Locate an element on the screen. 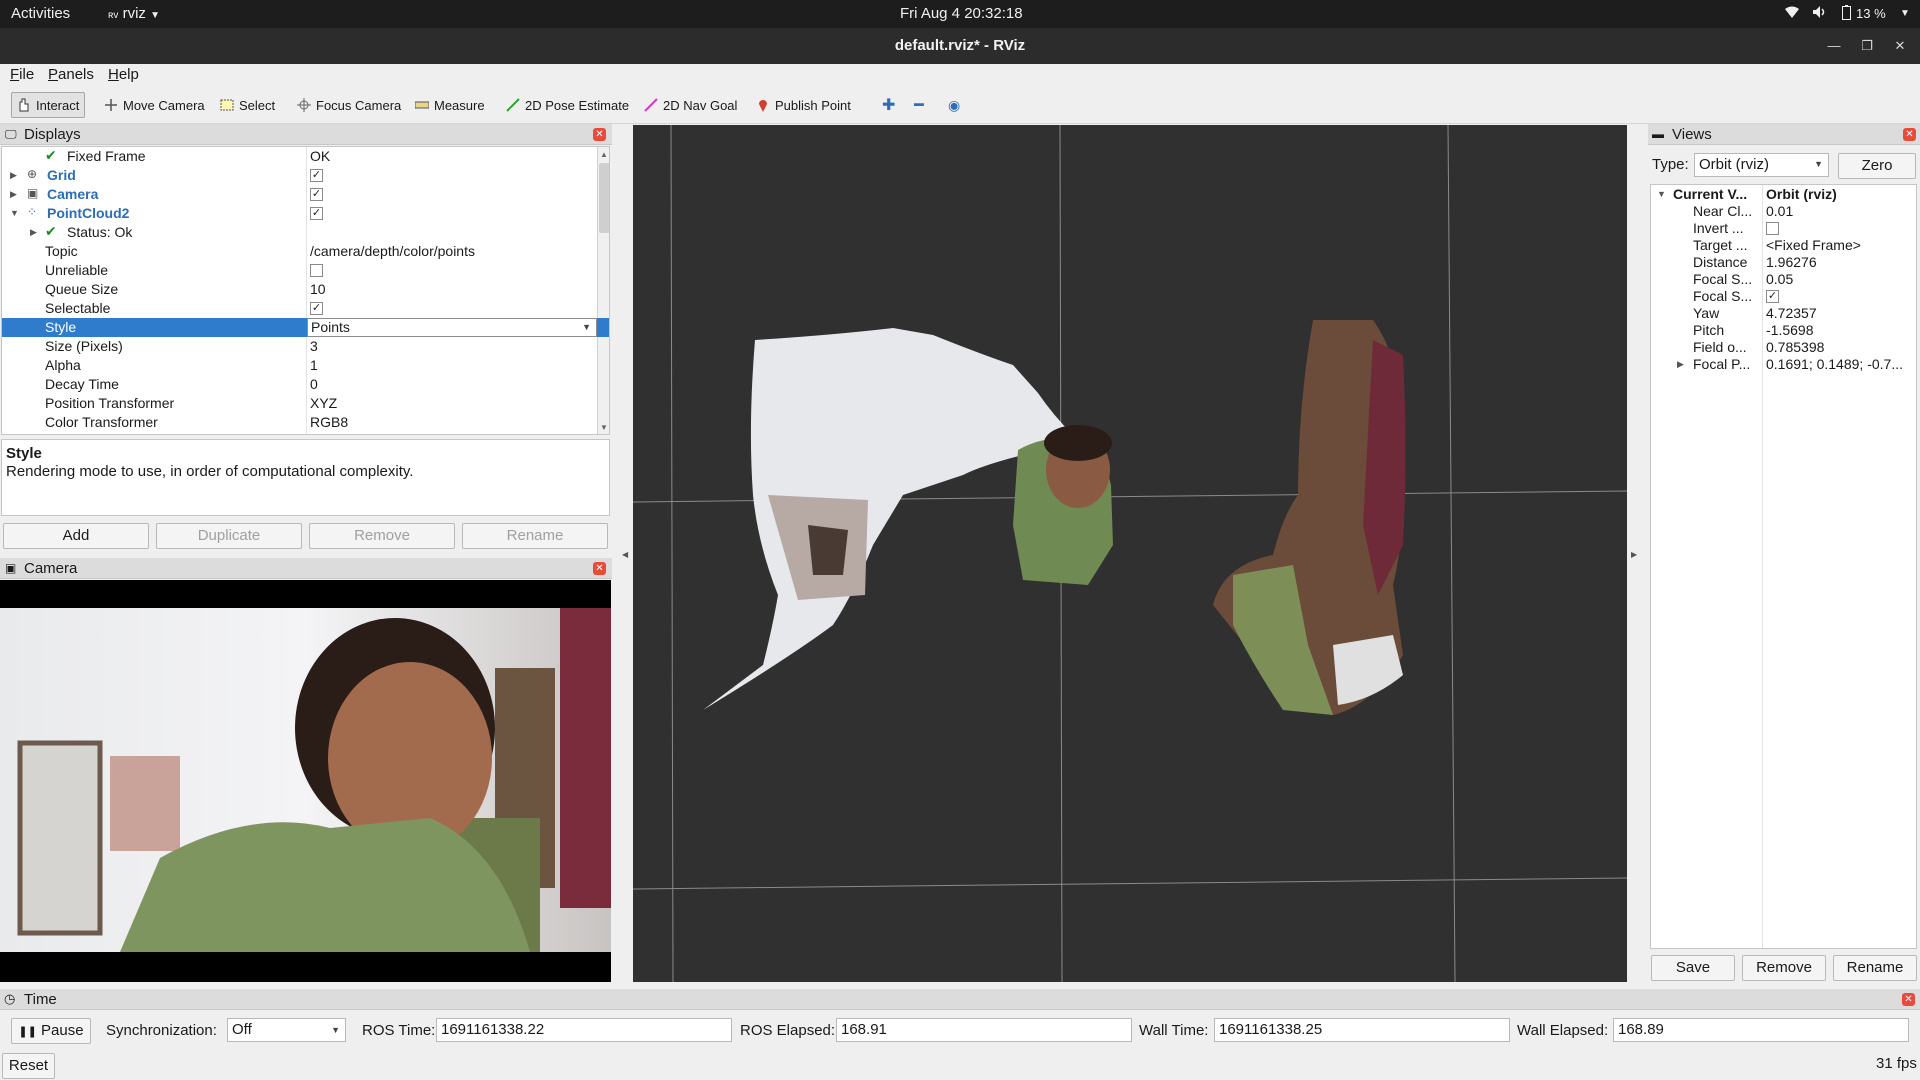 The image size is (1920, 1080). grid-icon: ⊕ is located at coordinates (32, 174).